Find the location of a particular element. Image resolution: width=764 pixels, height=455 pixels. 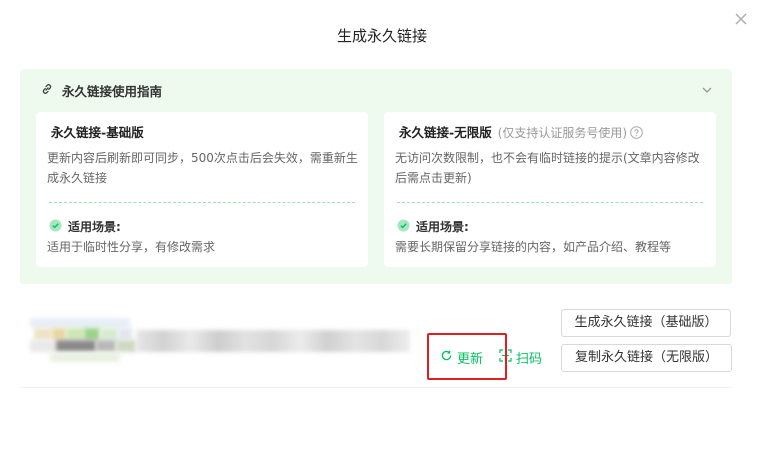

update-link: 更新 is located at coordinates (461, 357).